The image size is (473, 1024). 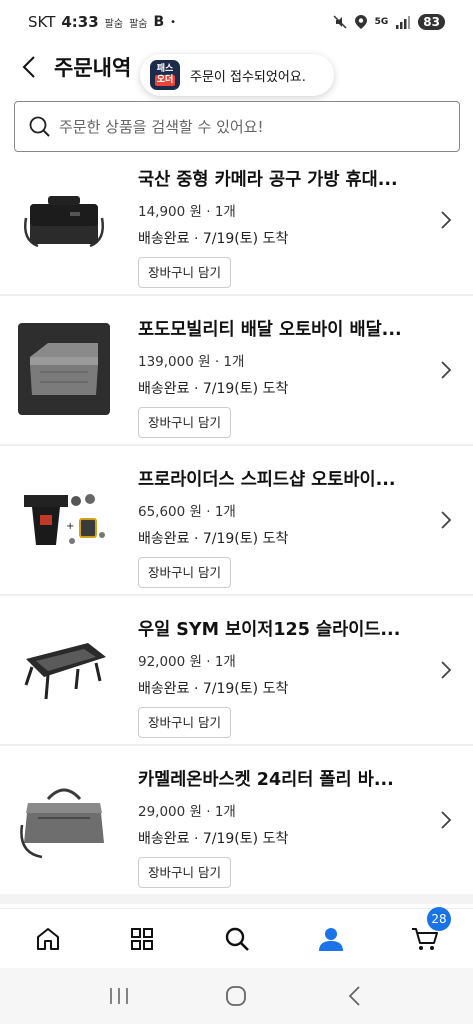 I want to click on bottom-nav: 28, so click(x=236, y=937).